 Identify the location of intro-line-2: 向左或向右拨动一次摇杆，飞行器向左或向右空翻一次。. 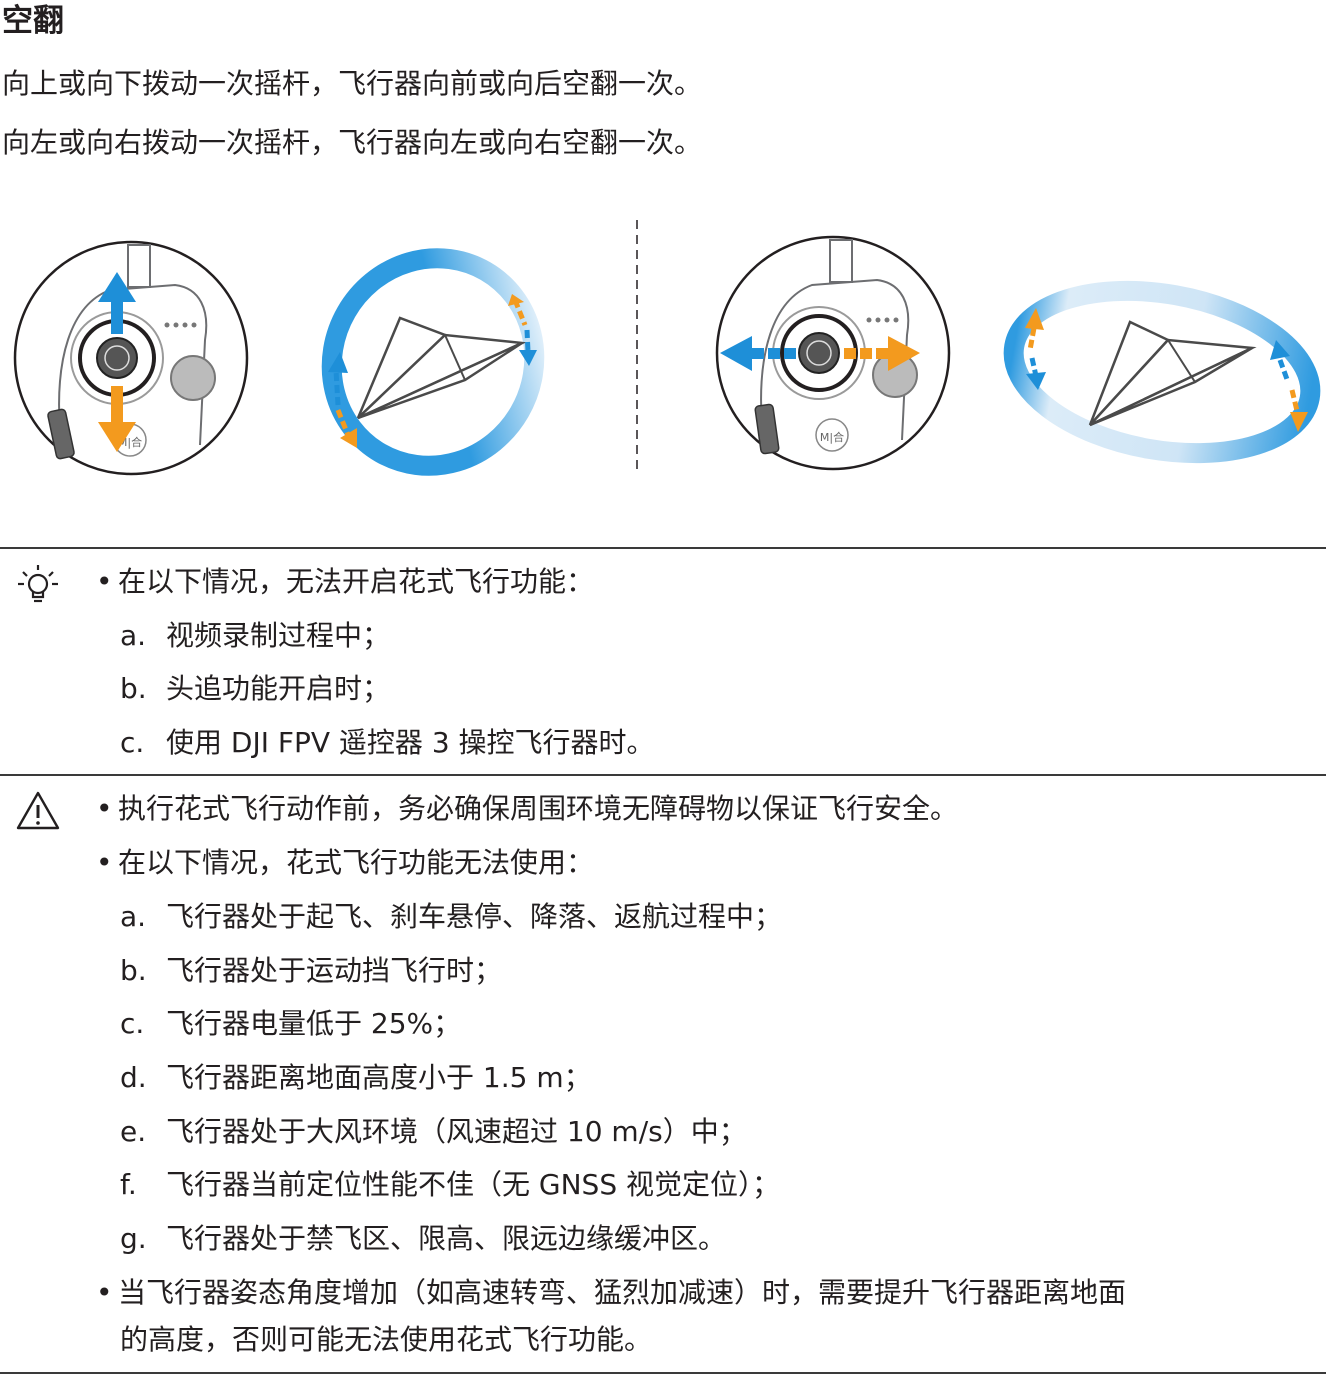
(352, 142).